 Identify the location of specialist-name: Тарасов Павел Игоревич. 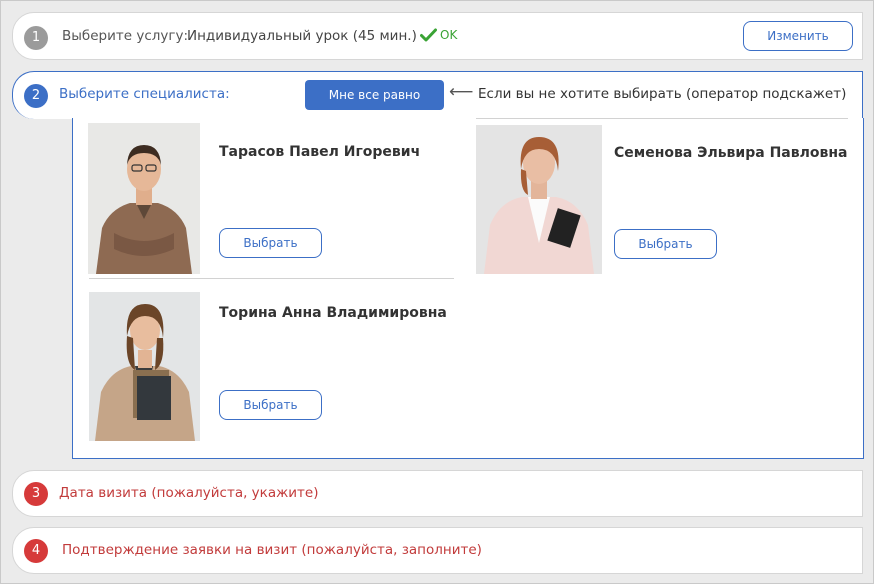
(320, 152).